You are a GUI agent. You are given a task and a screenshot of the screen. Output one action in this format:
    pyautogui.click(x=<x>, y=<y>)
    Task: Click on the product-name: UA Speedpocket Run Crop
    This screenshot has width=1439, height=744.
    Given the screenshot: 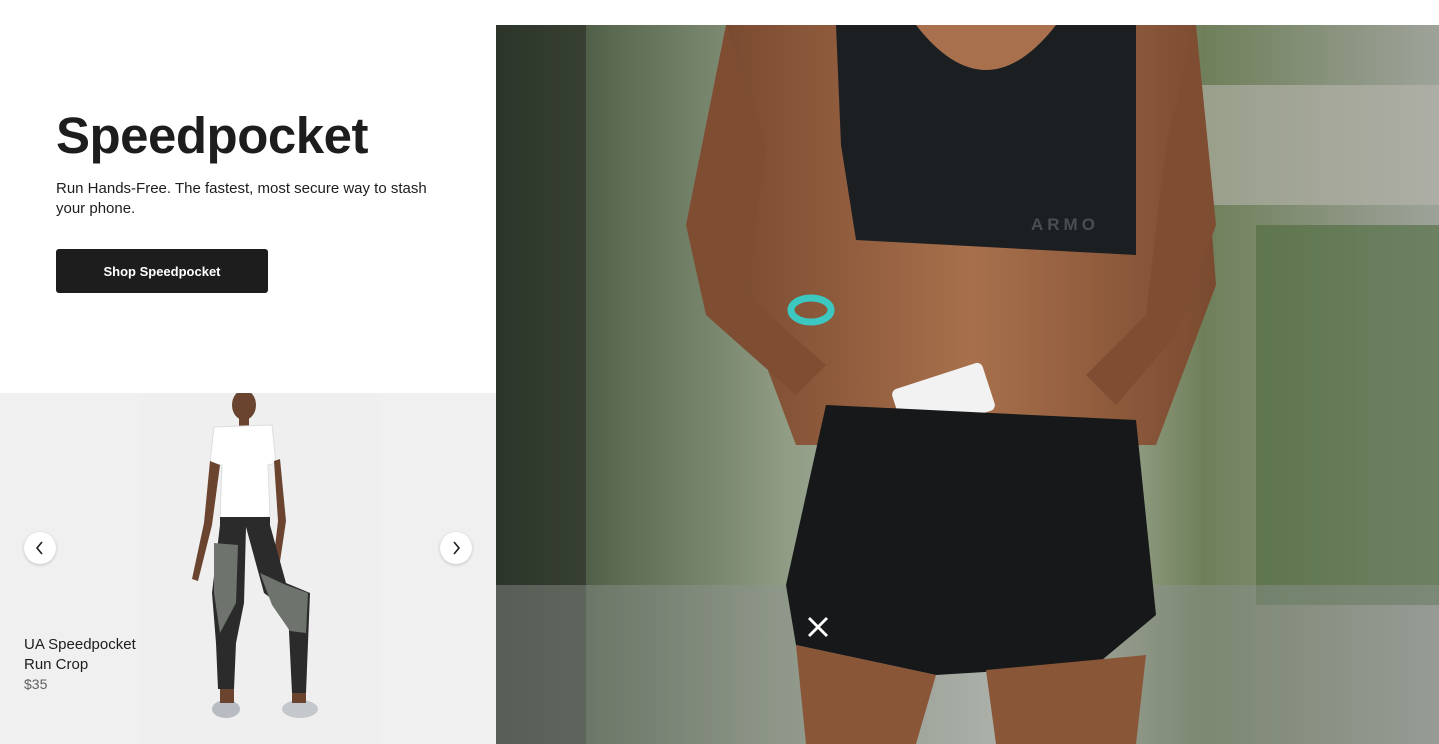 What is the action you would take?
    pyautogui.click(x=89, y=655)
    